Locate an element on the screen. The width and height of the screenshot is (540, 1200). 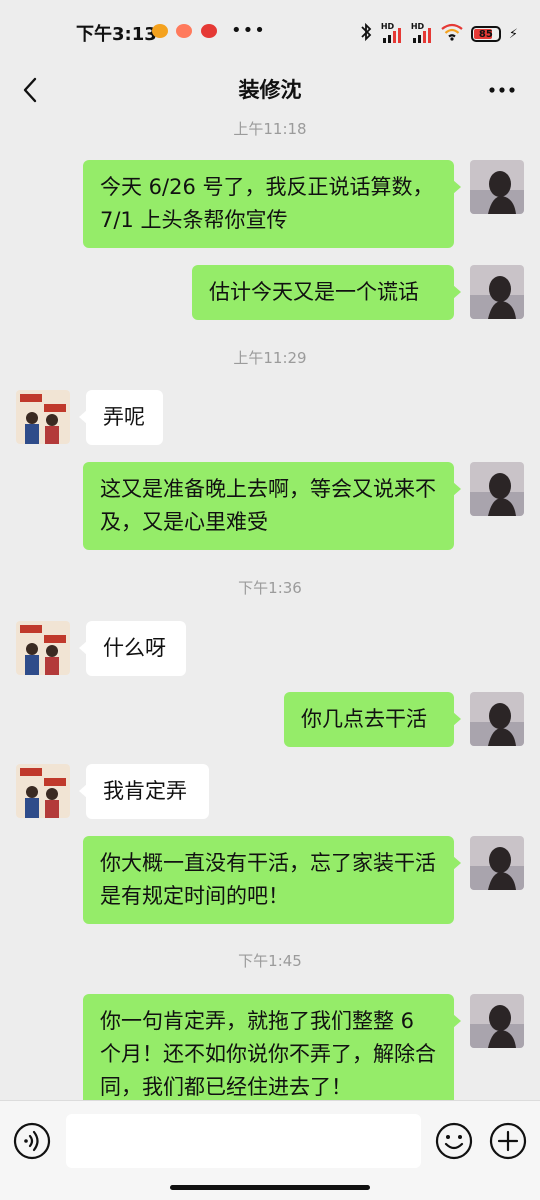
timestamp: 上午11:18 is located at coordinates (270, 129).